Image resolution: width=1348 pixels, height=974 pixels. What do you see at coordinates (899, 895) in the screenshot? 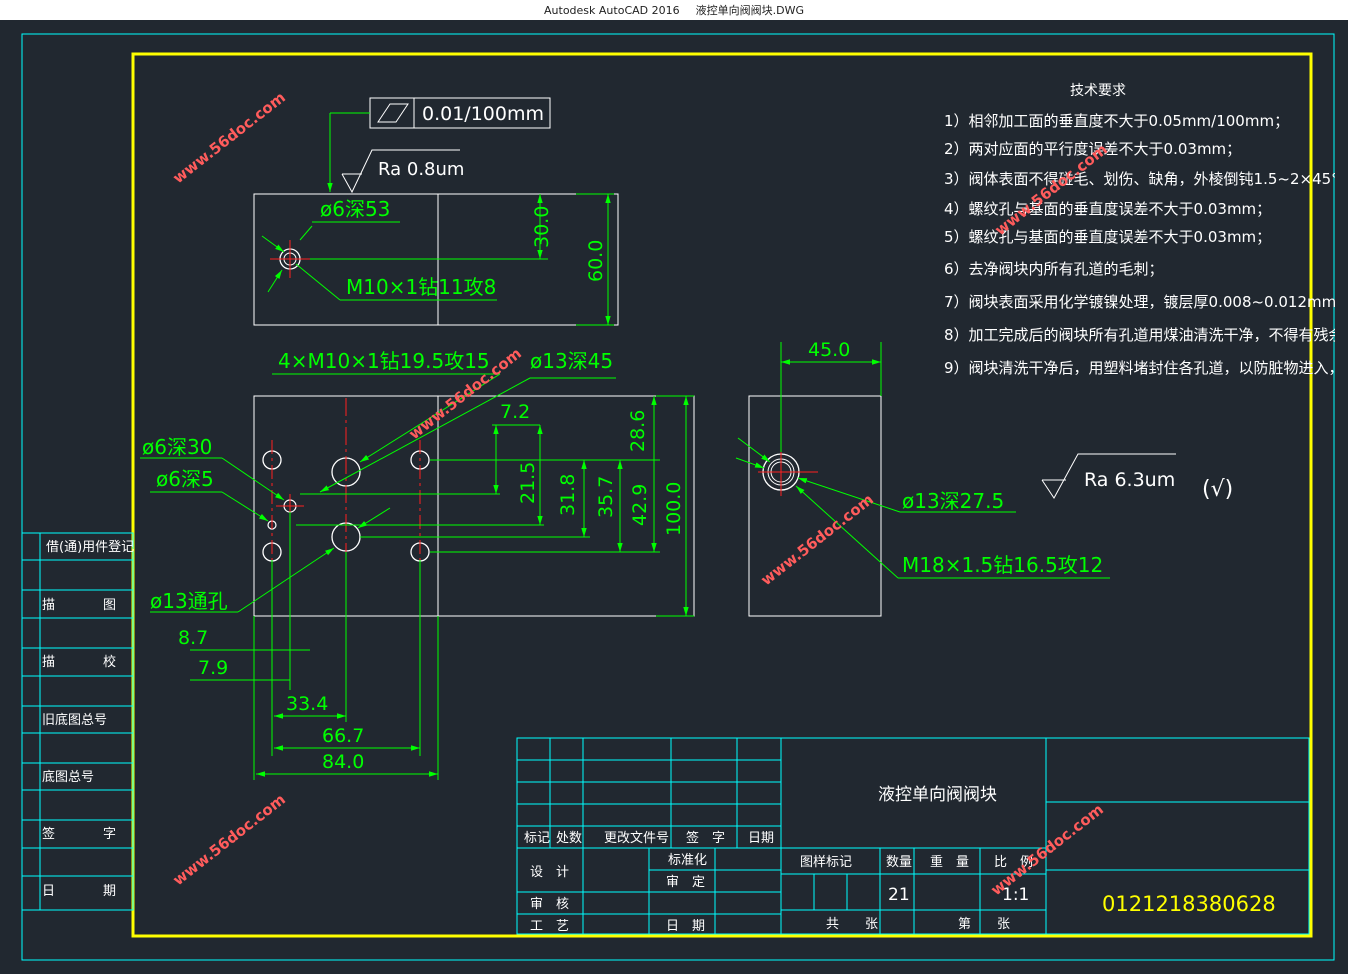
I see `tb-quantity-value: 21` at bounding box center [899, 895].